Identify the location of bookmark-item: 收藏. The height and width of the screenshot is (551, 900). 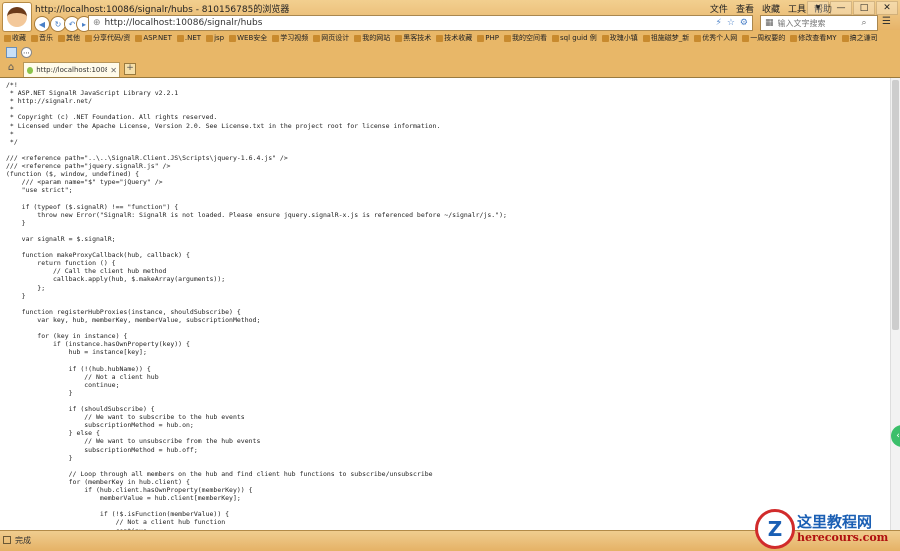
(15, 38).